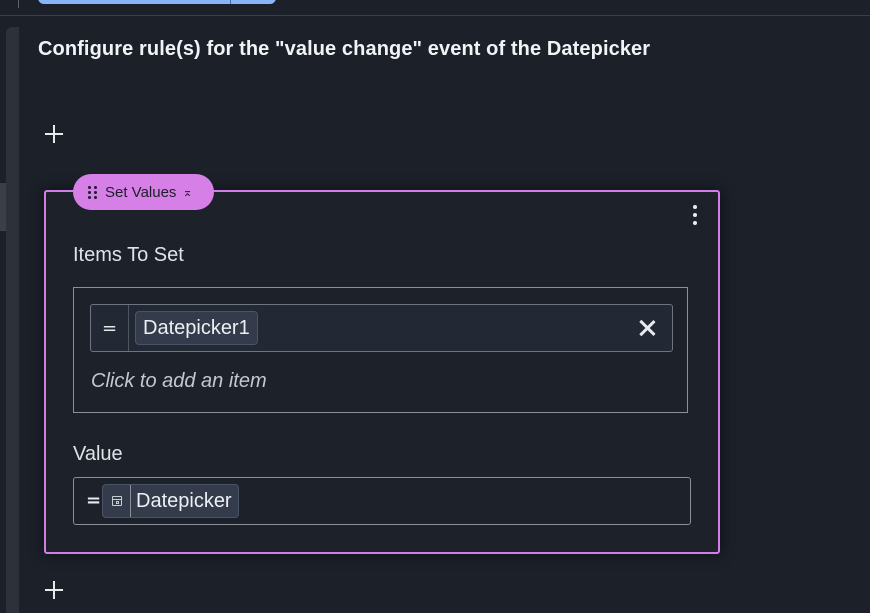 The image size is (870, 613). I want to click on primary-button, so click(157, 2).